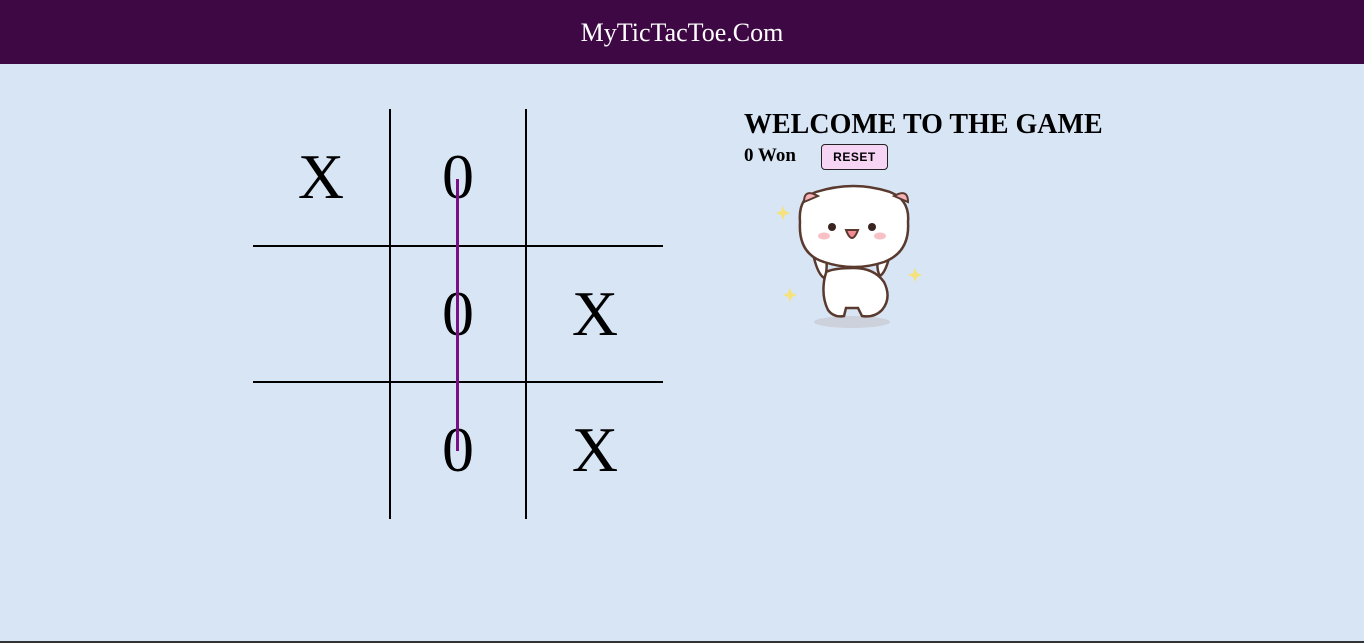 This screenshot has height=643, width=1364. I want to click on celebrating-cat-icon, so click(848, 256).